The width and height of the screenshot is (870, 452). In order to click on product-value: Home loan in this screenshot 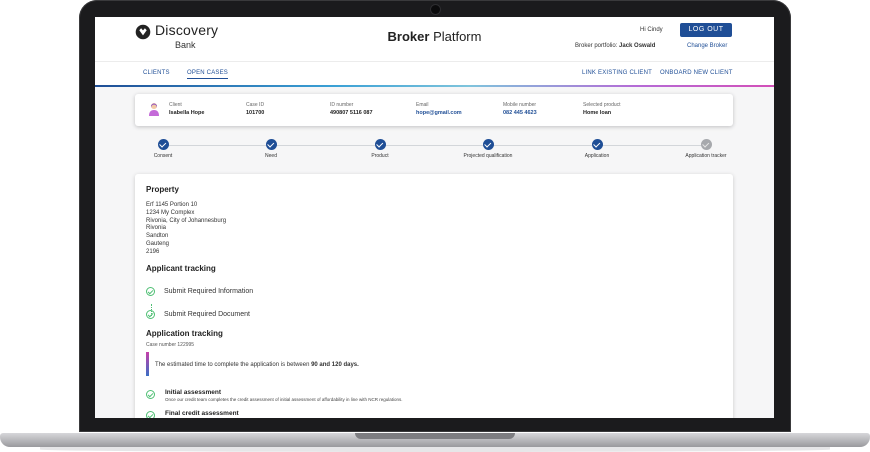, I will do `click(597, 113)`.